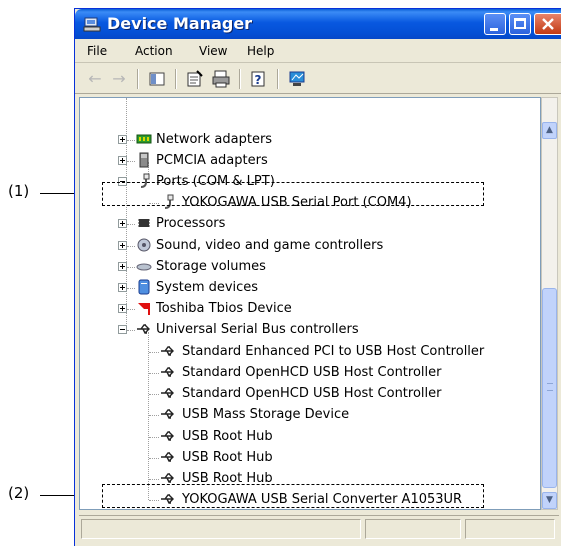  What do you see at coordinates (270, 245) in the screenshot?
I see `tree-item-label: Sound, video and game controllers` at bounding box center [270, 245].